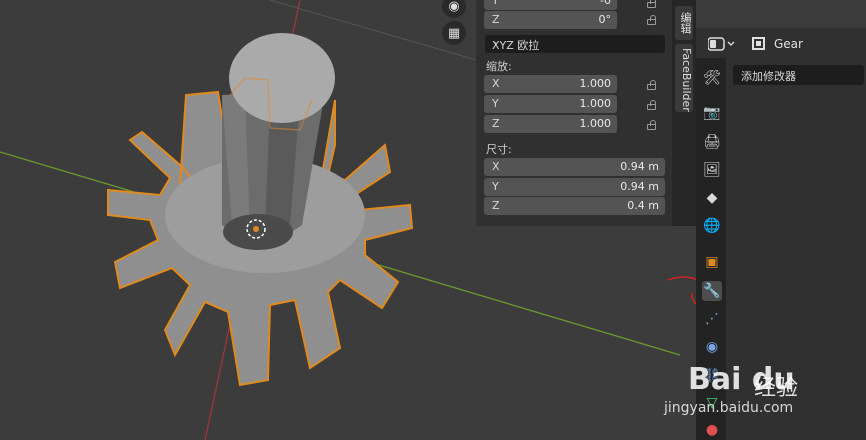 Image resolution: width=866 pixels, height=440 pixels. I want to click on dimension-y-field: Y 0.94 m, so click(574, 187).